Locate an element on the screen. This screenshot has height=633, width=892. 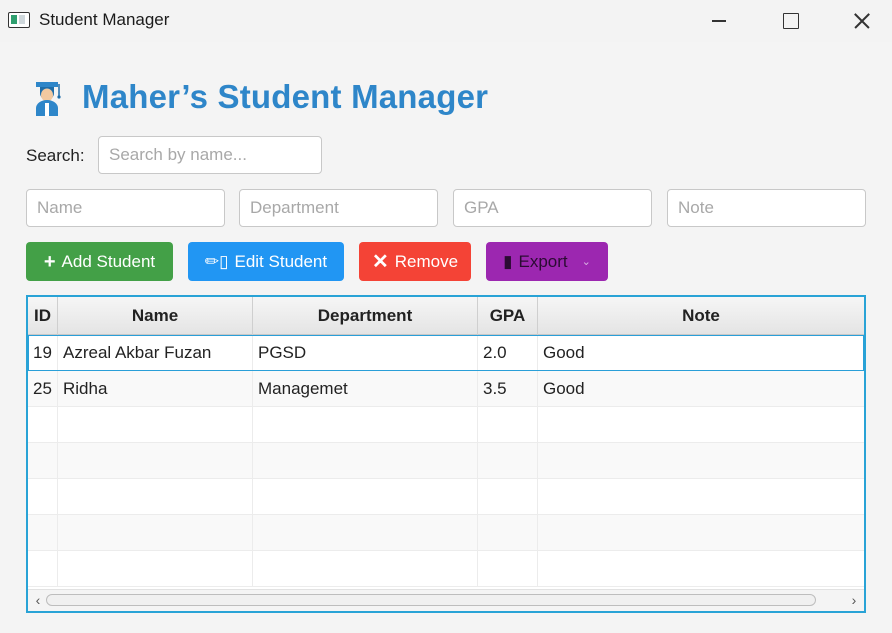
student-graduate-icon is located at coordinates (48, 99).